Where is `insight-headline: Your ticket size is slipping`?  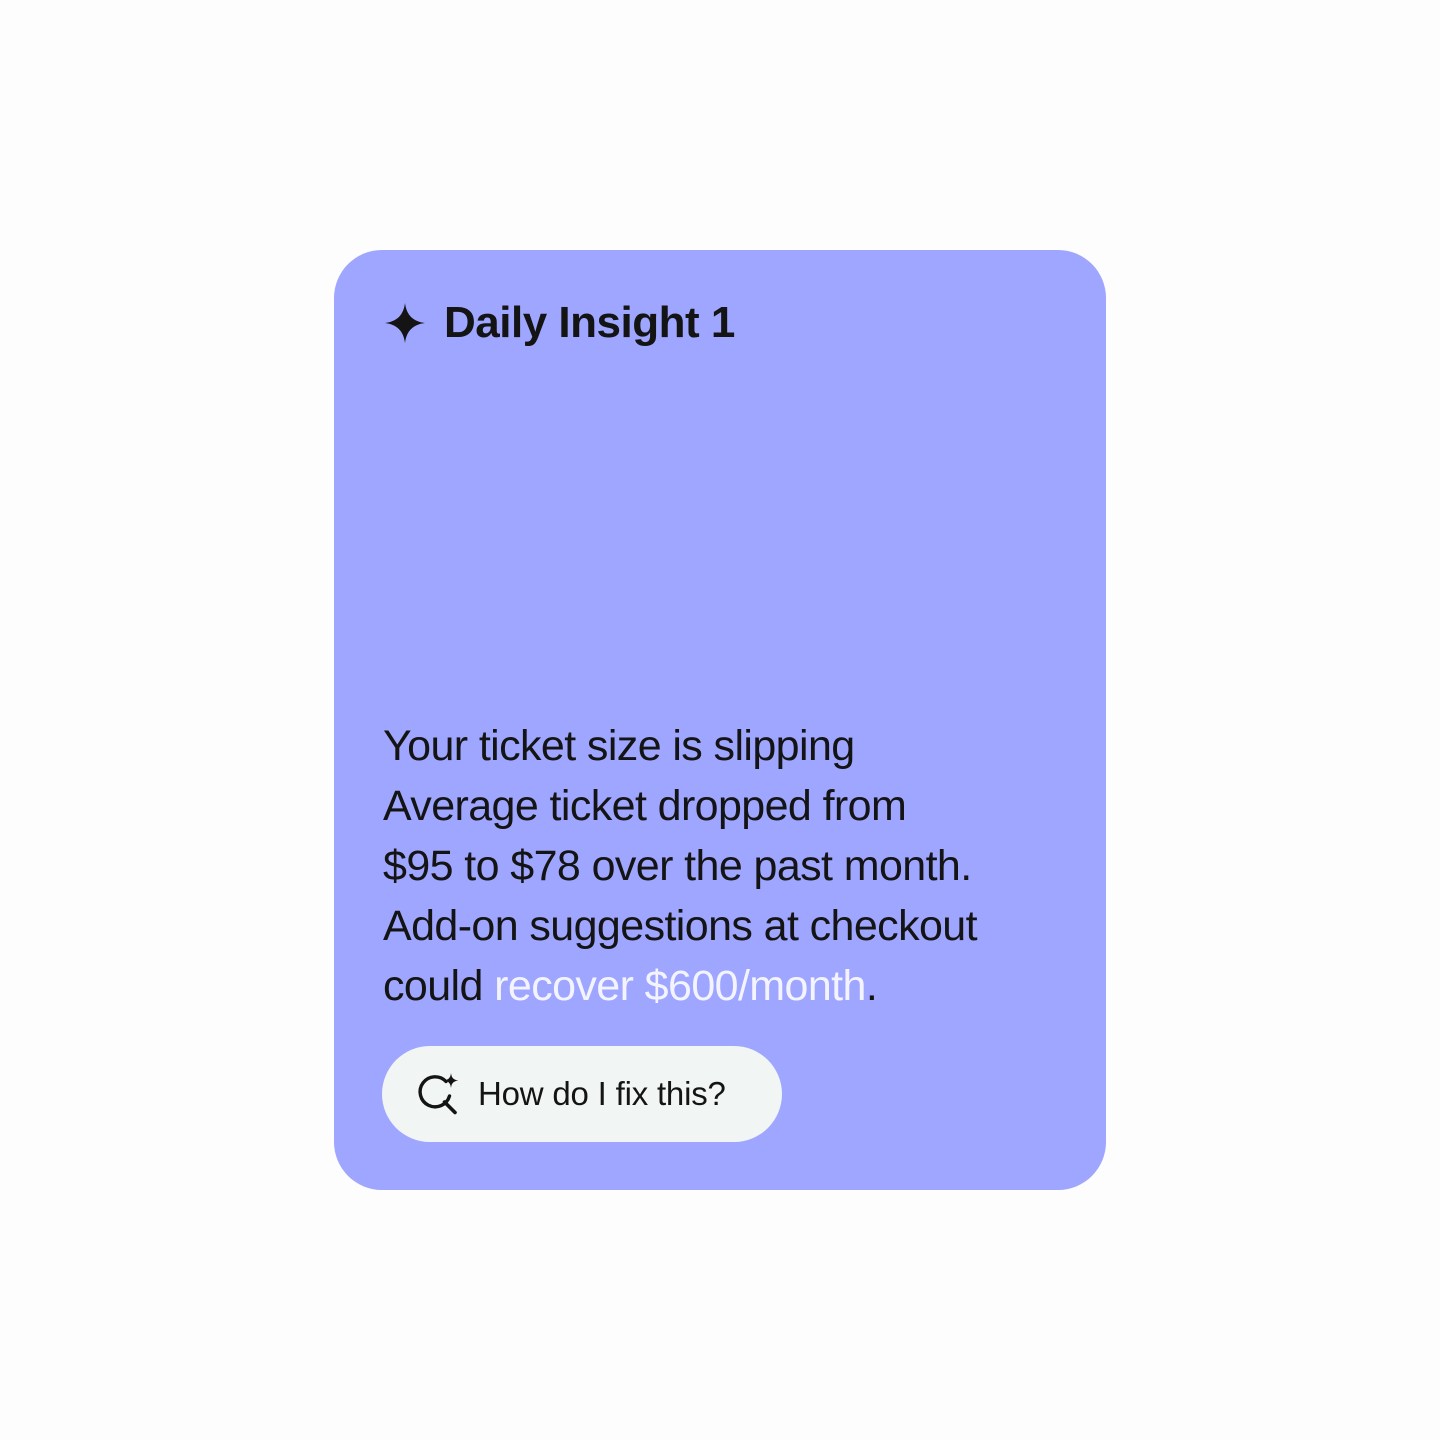 insight-headline: Your ticket size is slipping is located at coordinates (619, 746).